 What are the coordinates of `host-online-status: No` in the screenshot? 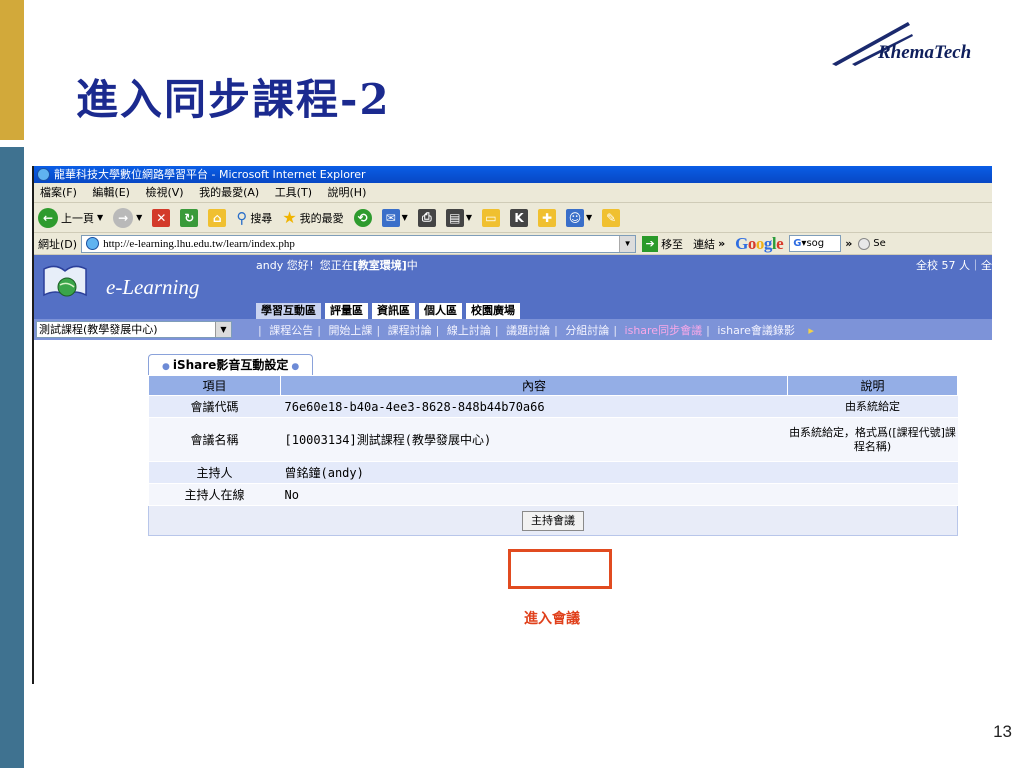 It's located at (534, 494).